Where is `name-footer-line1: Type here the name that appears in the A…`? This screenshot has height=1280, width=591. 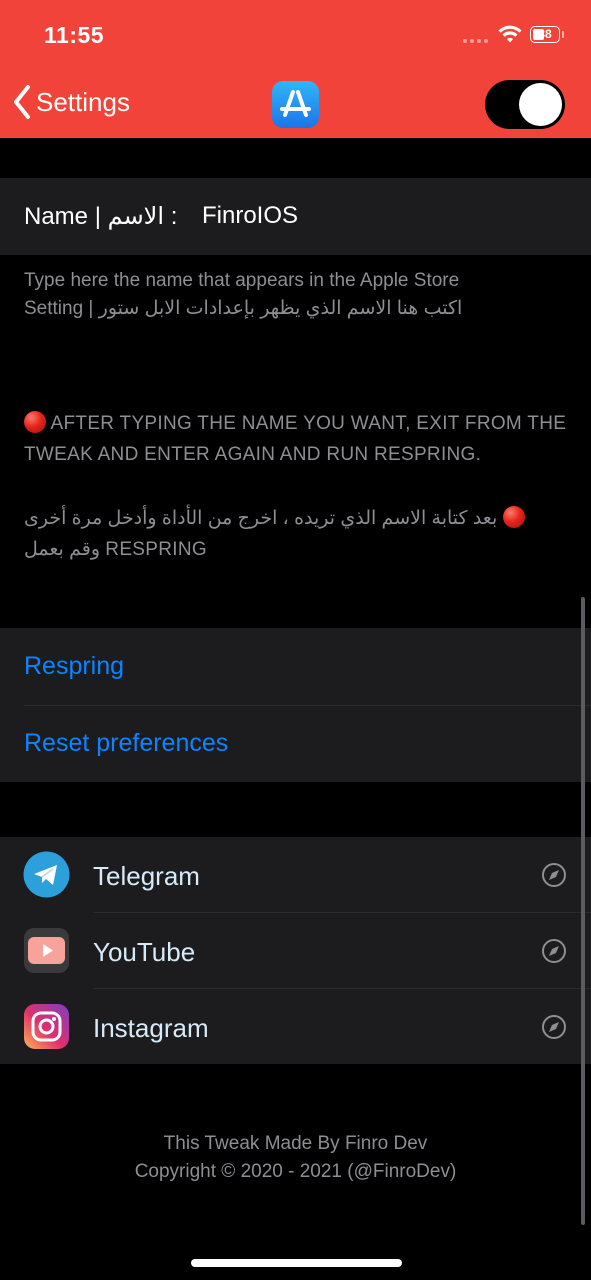
name-footer-line1: Type here the name that appears in the A… is located at coordinates (242, 280).